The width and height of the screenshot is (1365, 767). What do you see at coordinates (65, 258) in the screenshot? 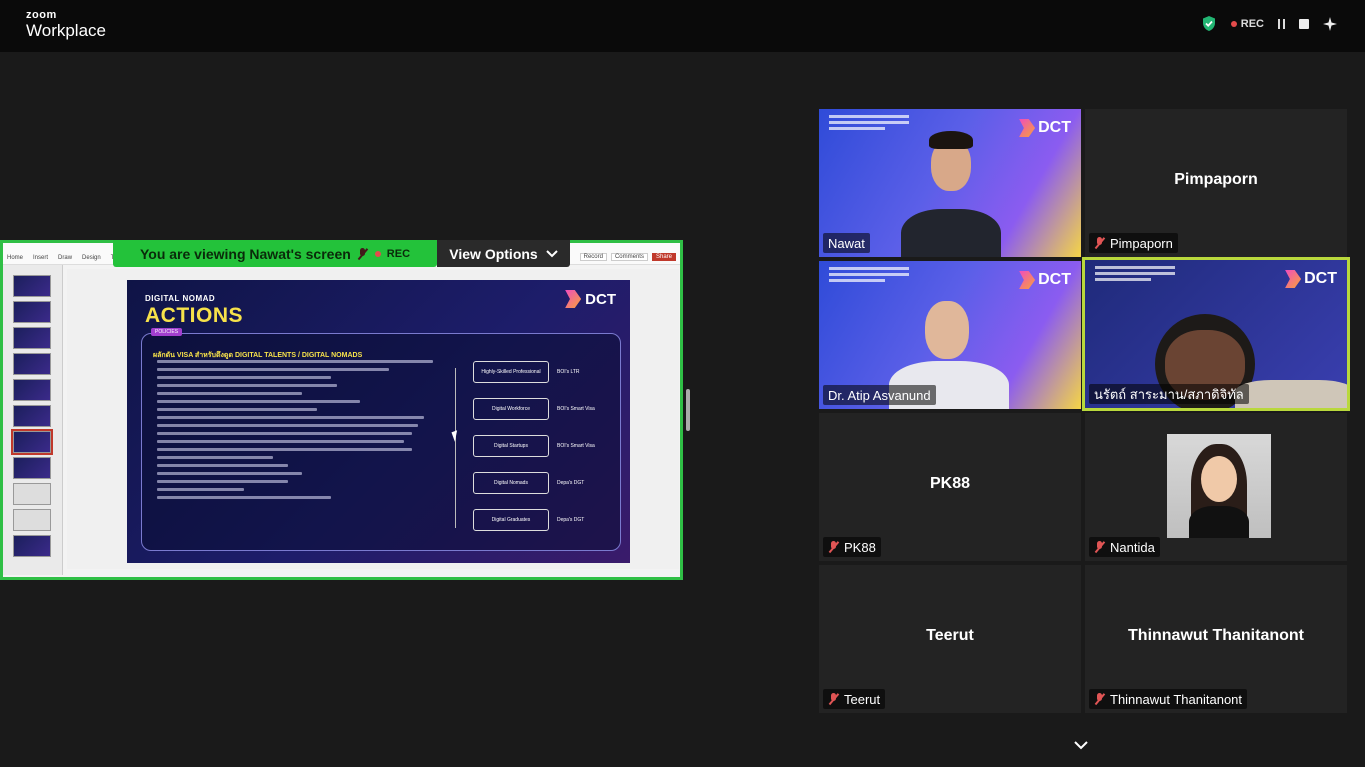
I see `toolbar-menu-item: Draw` at bounding box center [65, 258].